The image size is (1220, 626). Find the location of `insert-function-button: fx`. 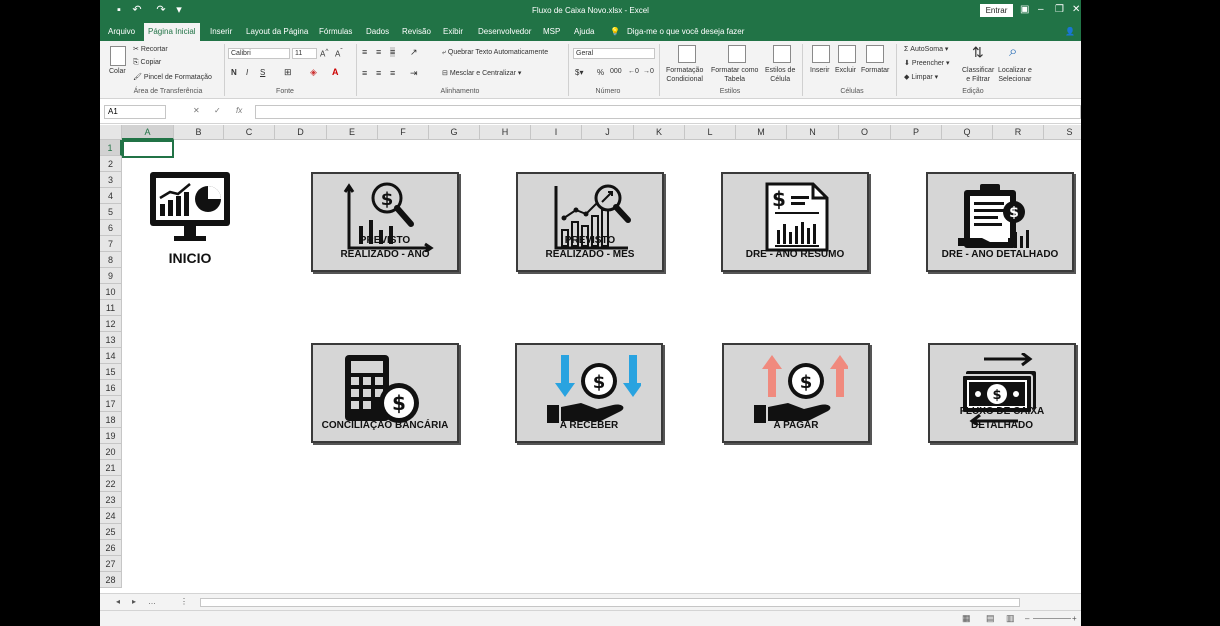

insert-function-button: fx is located at coordinates (239, 110).